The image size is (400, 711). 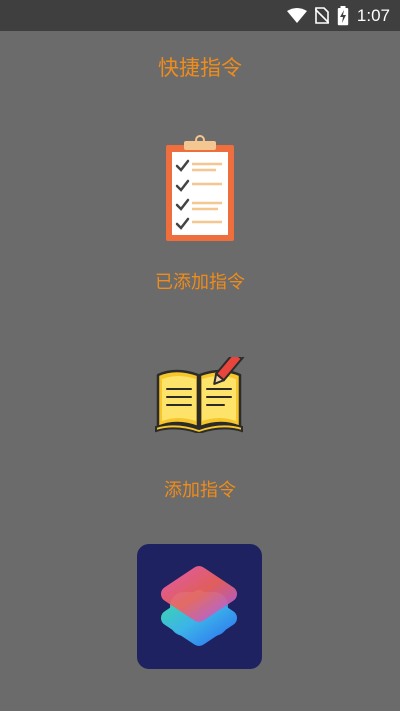 I want to click on status-icons: 1:07, so click(x=338, y=15).